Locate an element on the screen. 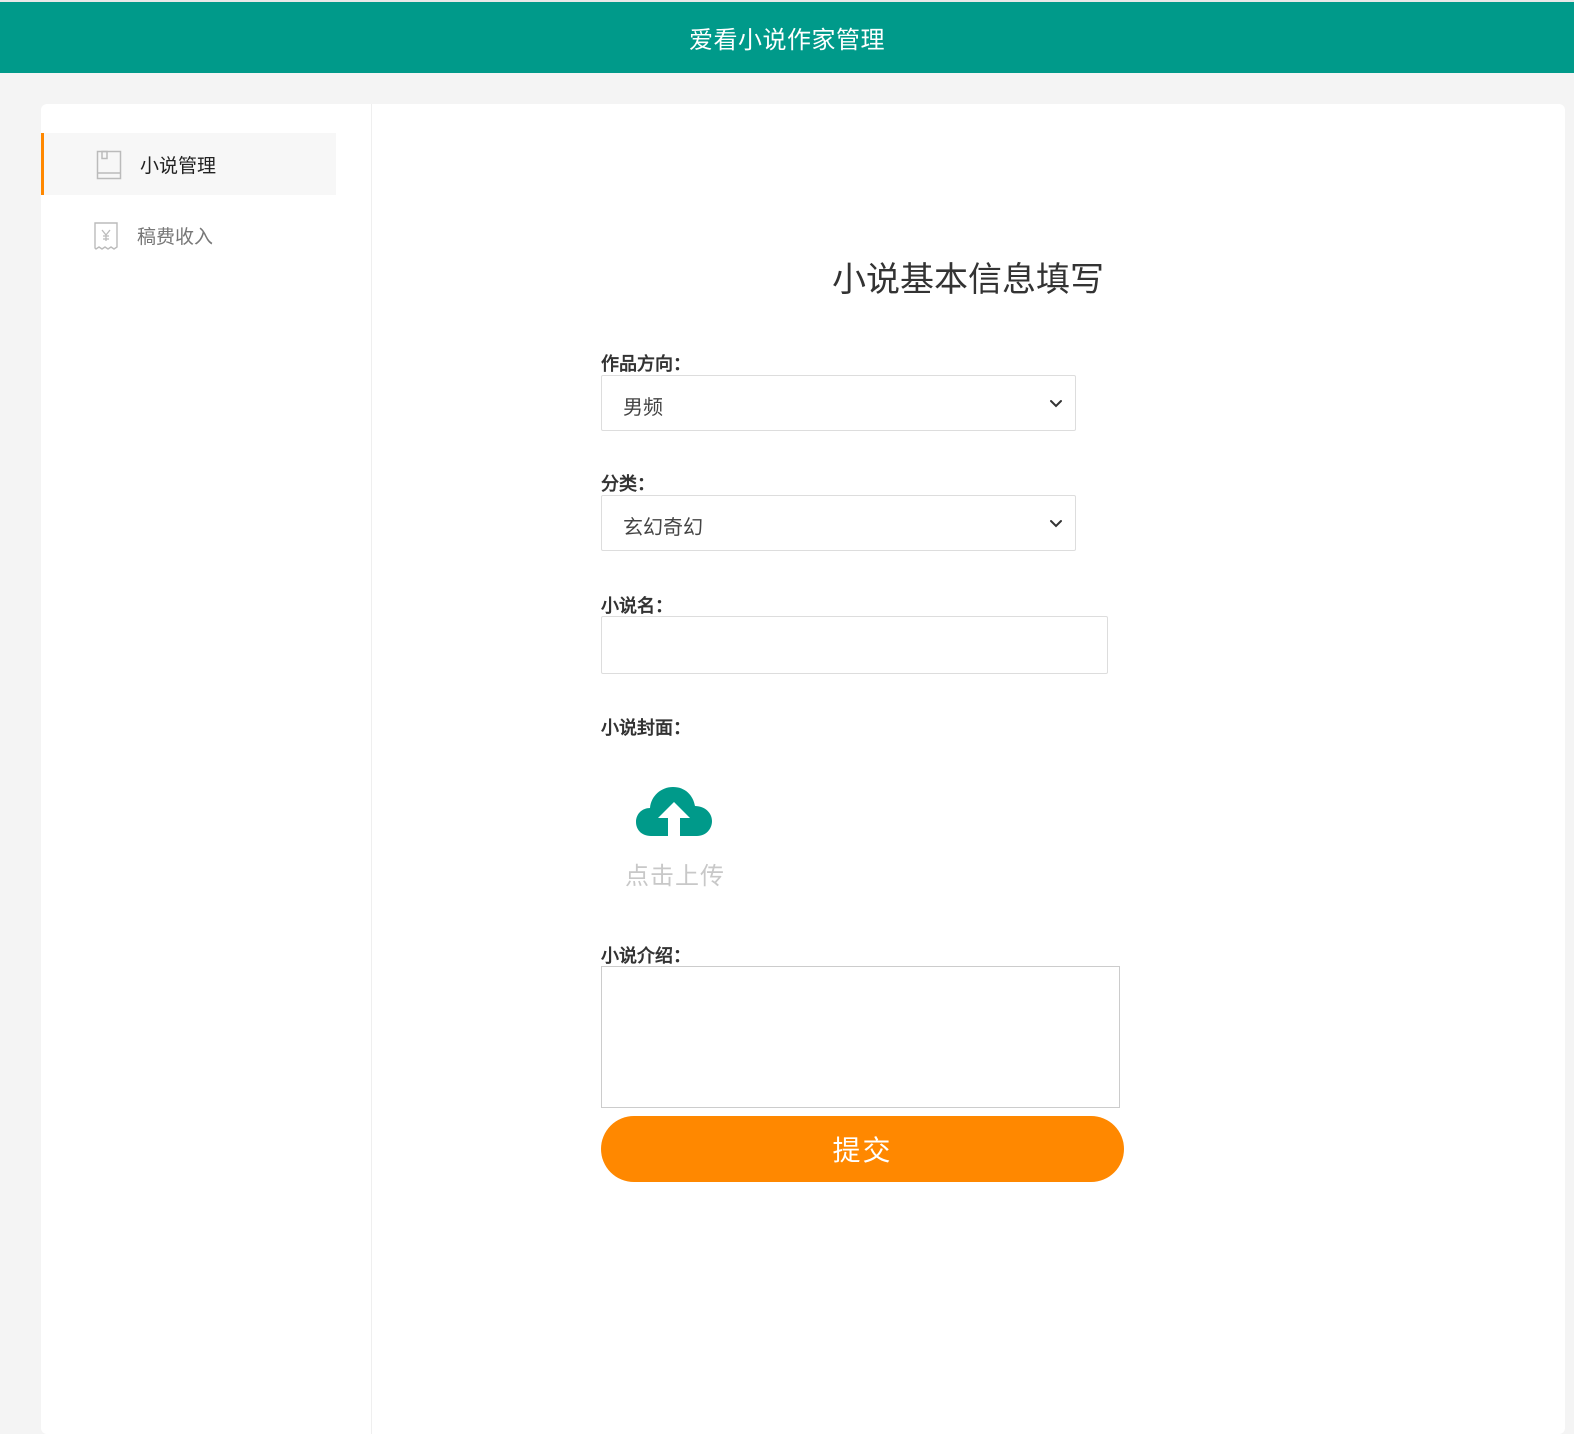 The image size is (1574, 1434). top-header: 爱看小说作家管理 is located at coordinates (787, 36).